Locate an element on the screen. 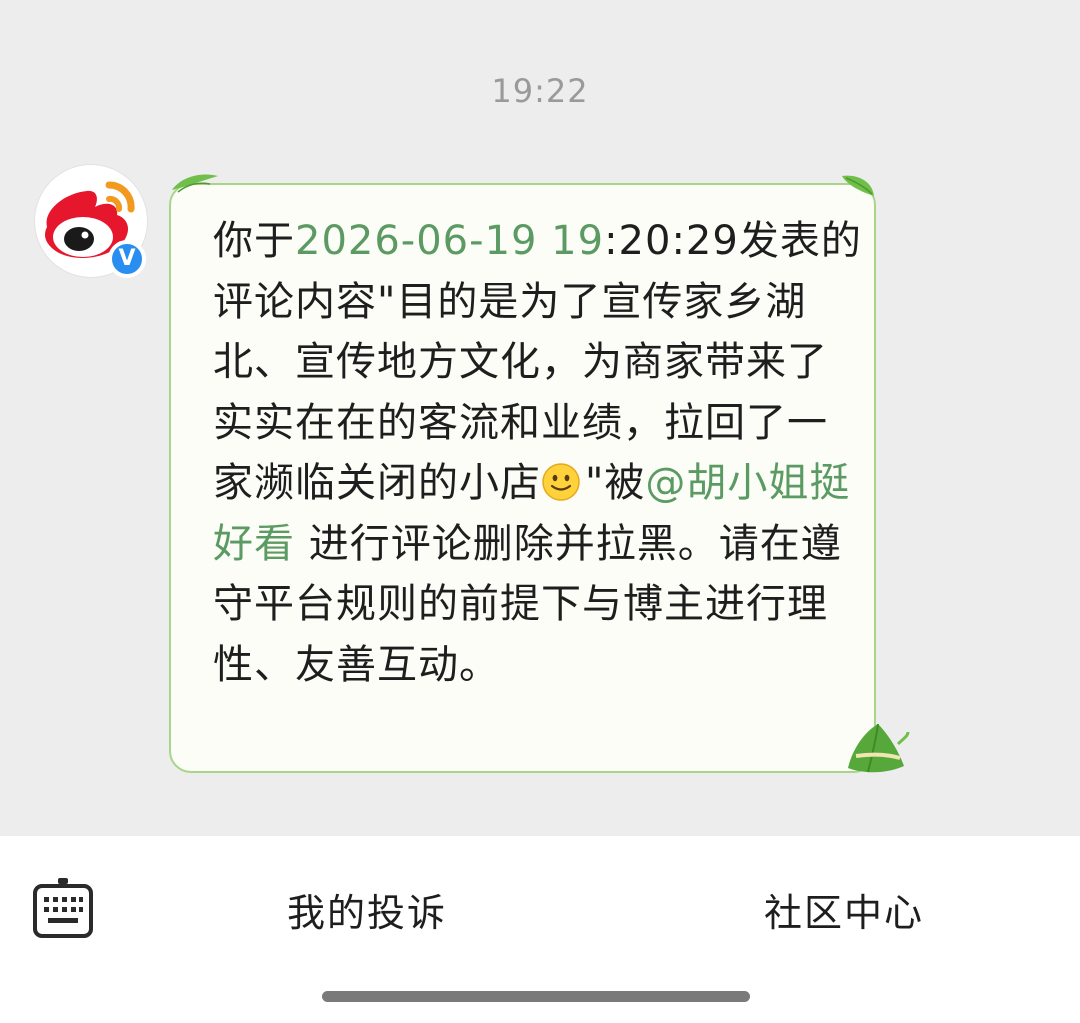  home-indicator is located at coordinates (536, 996).